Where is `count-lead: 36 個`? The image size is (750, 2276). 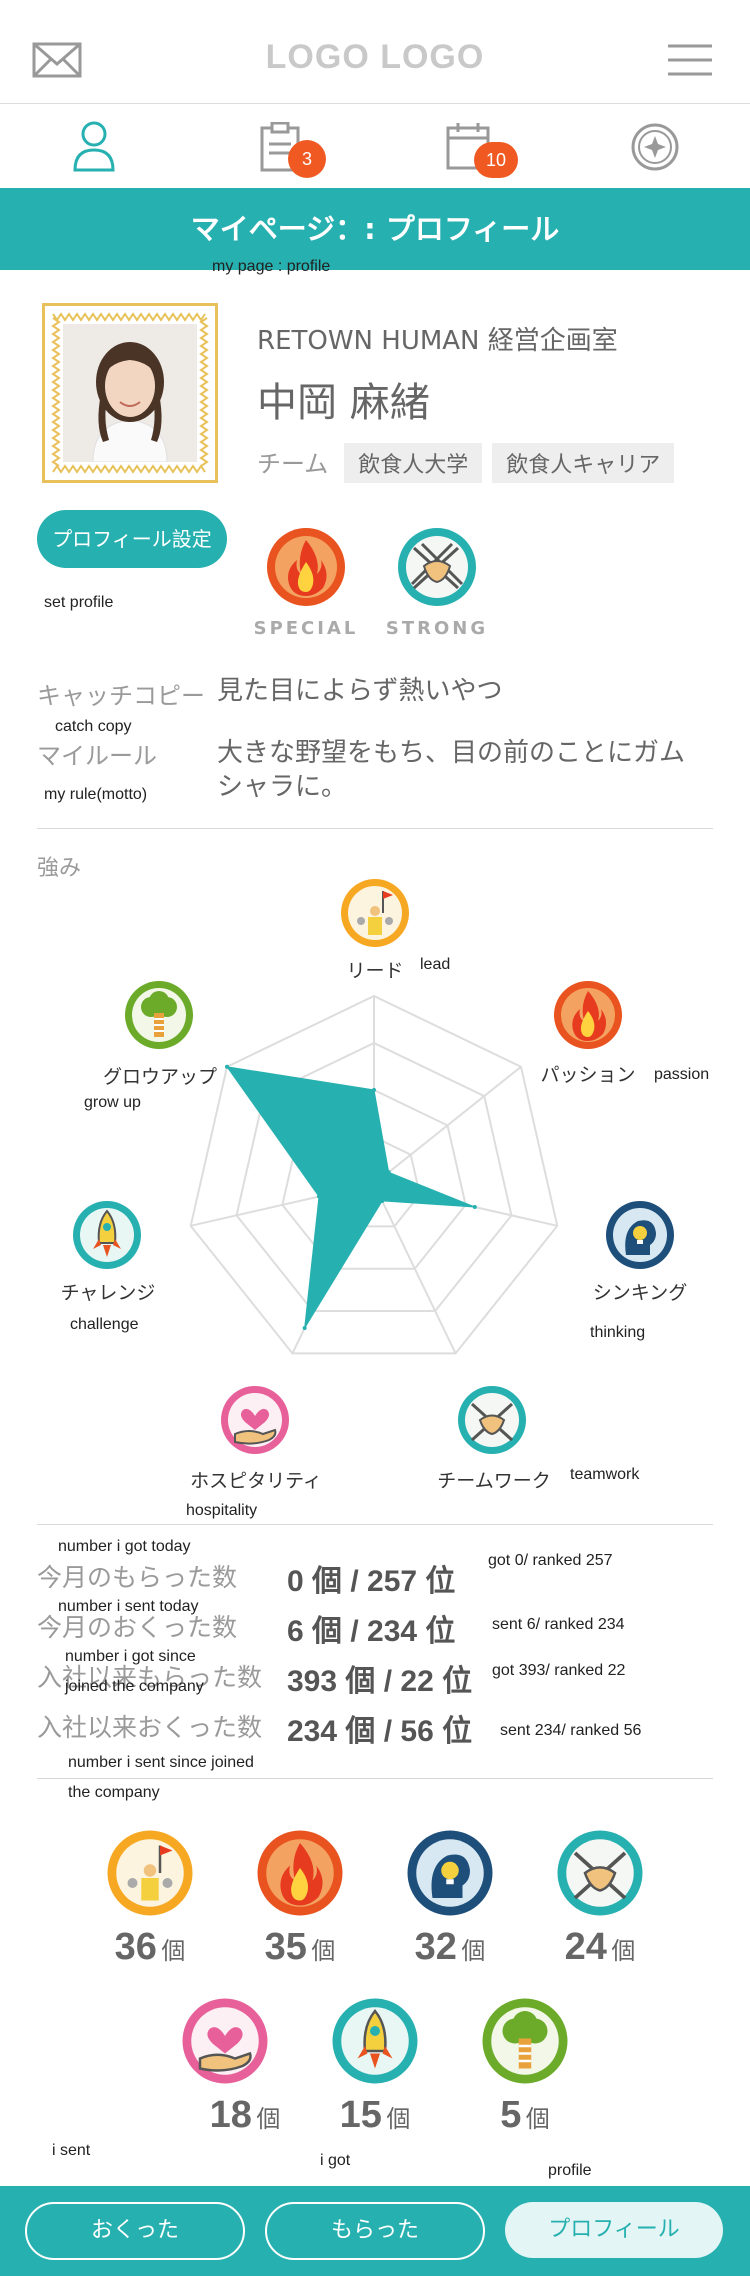
count-lead: 36 個 is located at coordinates (150, 1947).